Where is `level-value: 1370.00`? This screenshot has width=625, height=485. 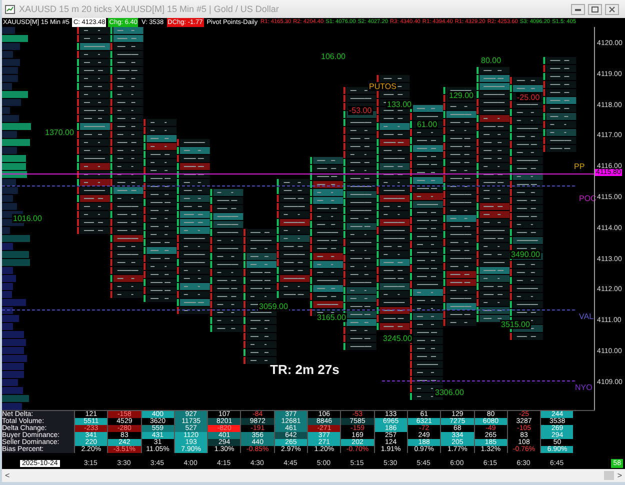 level-value: 1370.00 is located at coordinates (59, 132).